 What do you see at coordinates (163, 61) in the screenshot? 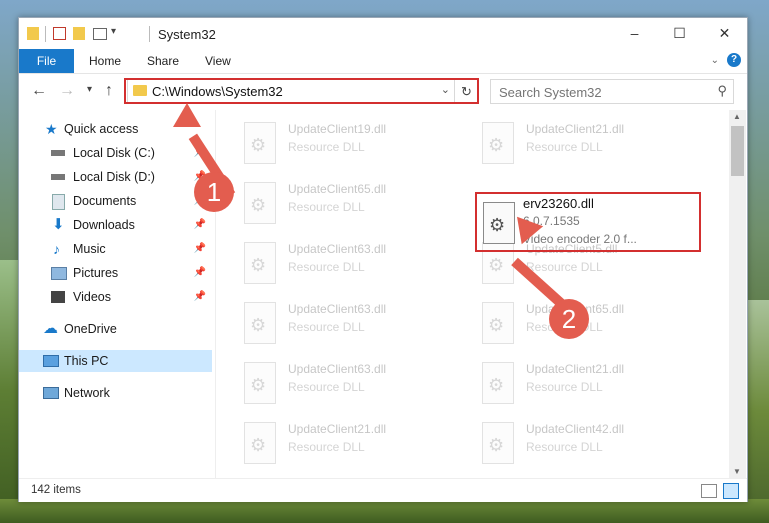
I see `tab-share: Share` at bounding box center [163, 61].